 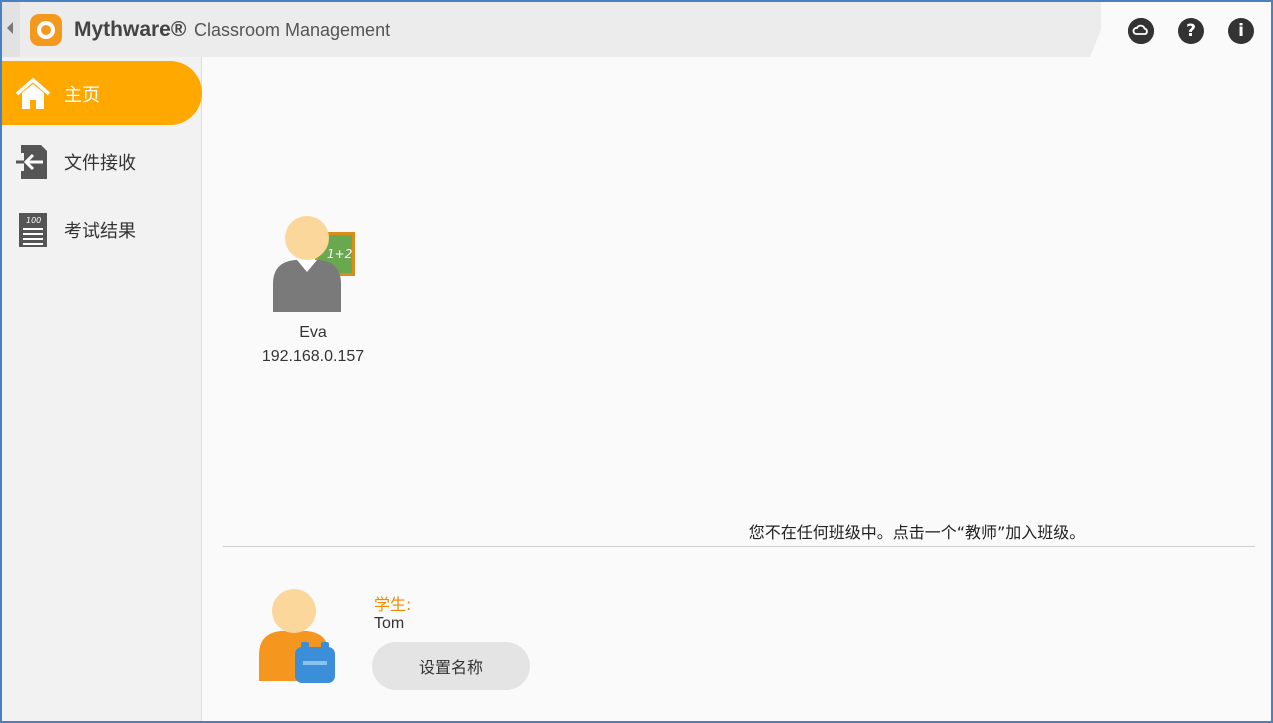 What do you see at coordinates (314, 264) in the screenshot?
I see `teacher-avatar-icon: 1+2` at bounding box center [314, 264].